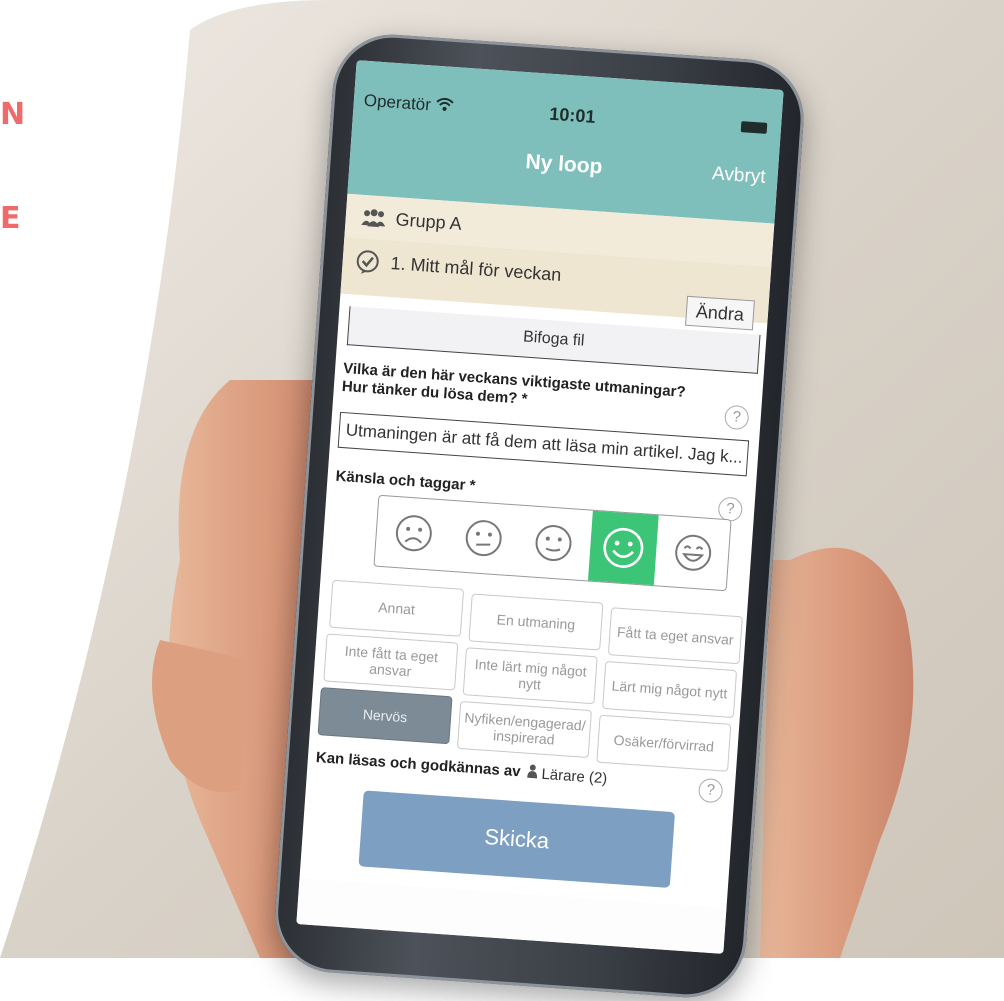 Image resolution: width=1004 pixels, height=1001 pixels. I want to click on status-operator: Operatör, so click(408, 104).